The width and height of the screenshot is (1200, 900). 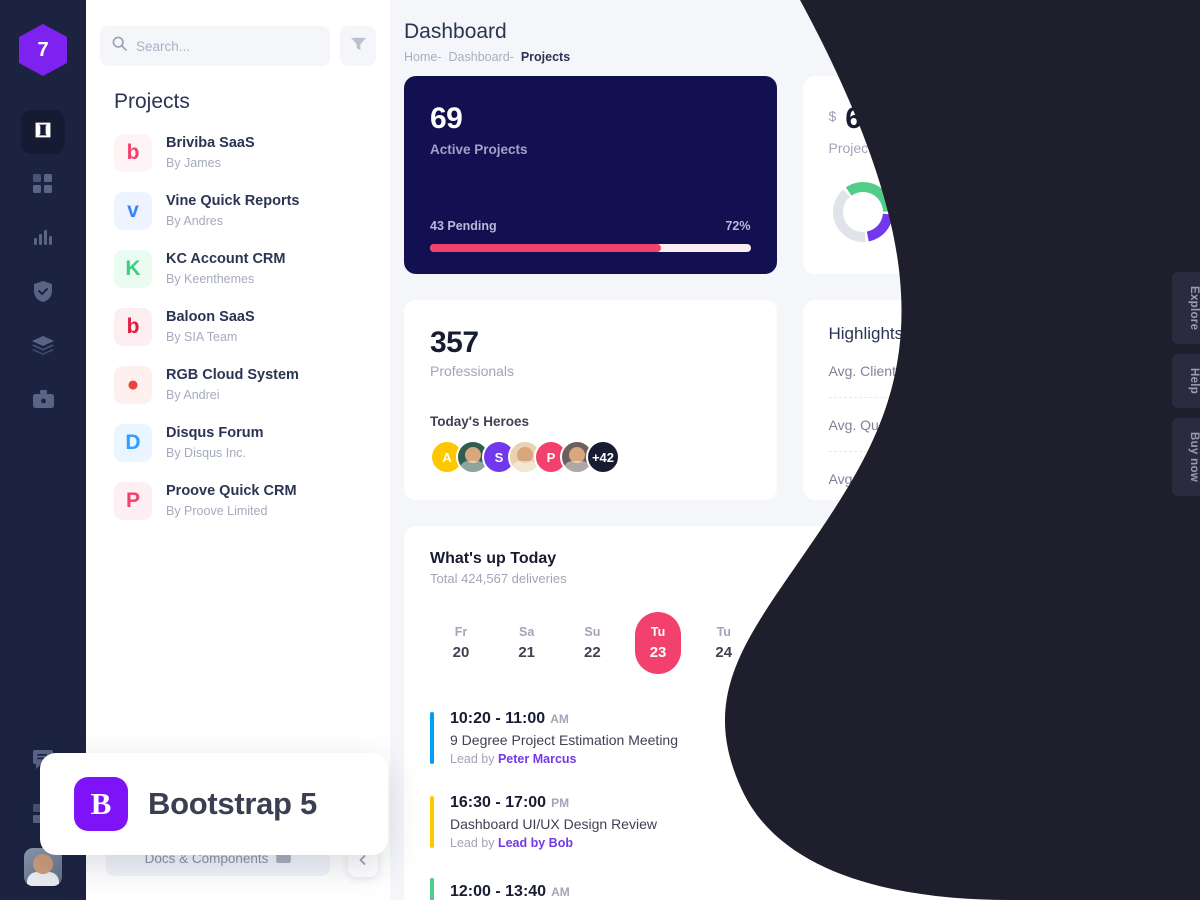 I want to click on day-cell: Sa 28, so click(x=987, y=643).